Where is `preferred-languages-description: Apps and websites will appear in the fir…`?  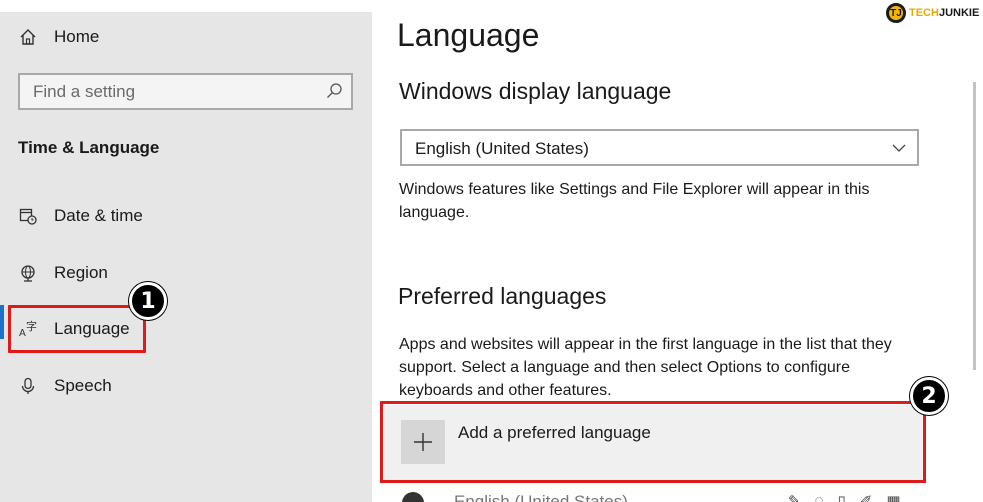 preferred-languages-description: Apps and websites will appear in the fir… is located at coordinates (645, 367).